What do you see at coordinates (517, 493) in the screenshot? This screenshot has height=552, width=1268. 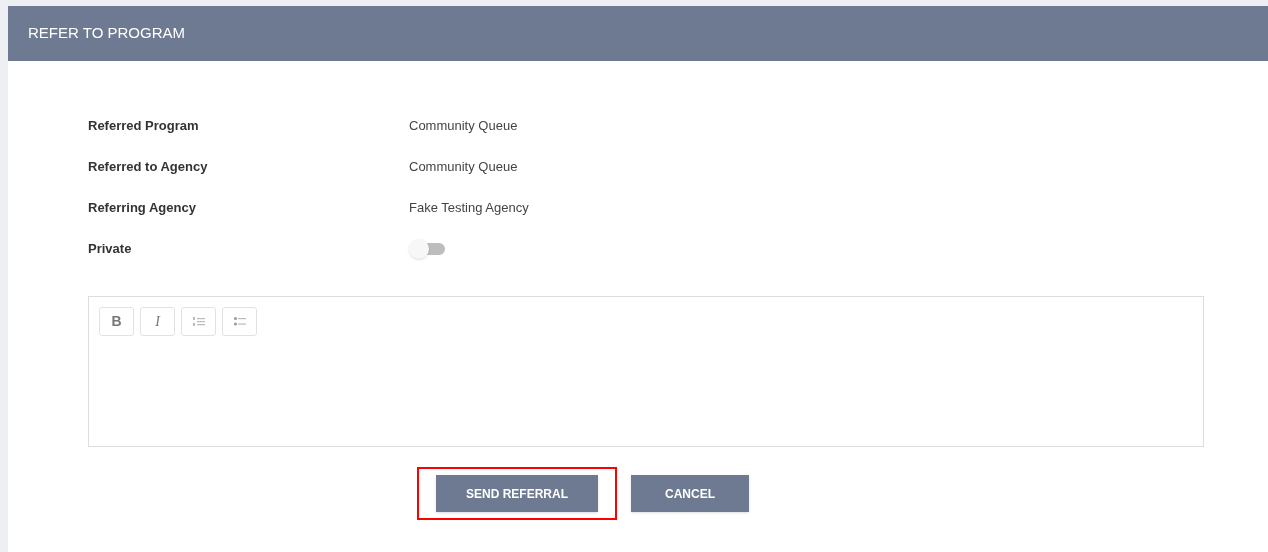 I see `action-button: SEND REFERRAL` at bounding box center [517, 493].